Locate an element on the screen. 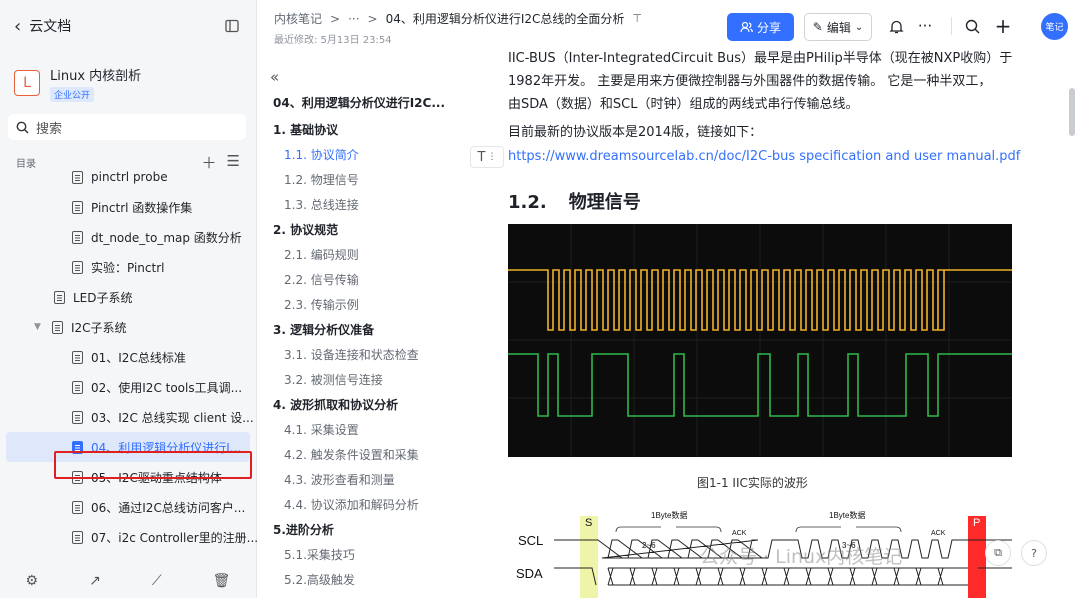 Image resolution: width=1080 pixels, height=602 pixels. outline-item: 4.1. 采集设置 is located at coordinates (321, 429).